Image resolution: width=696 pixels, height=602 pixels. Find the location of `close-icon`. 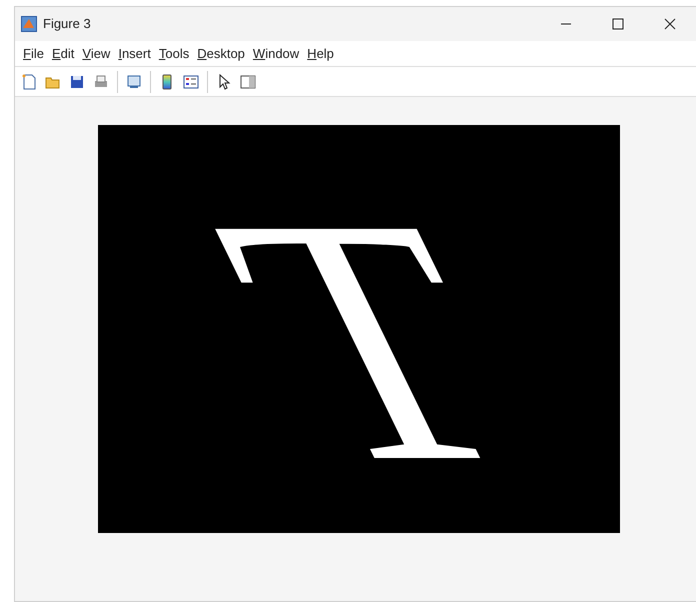

close-icon is located at coordinates (670, 24).